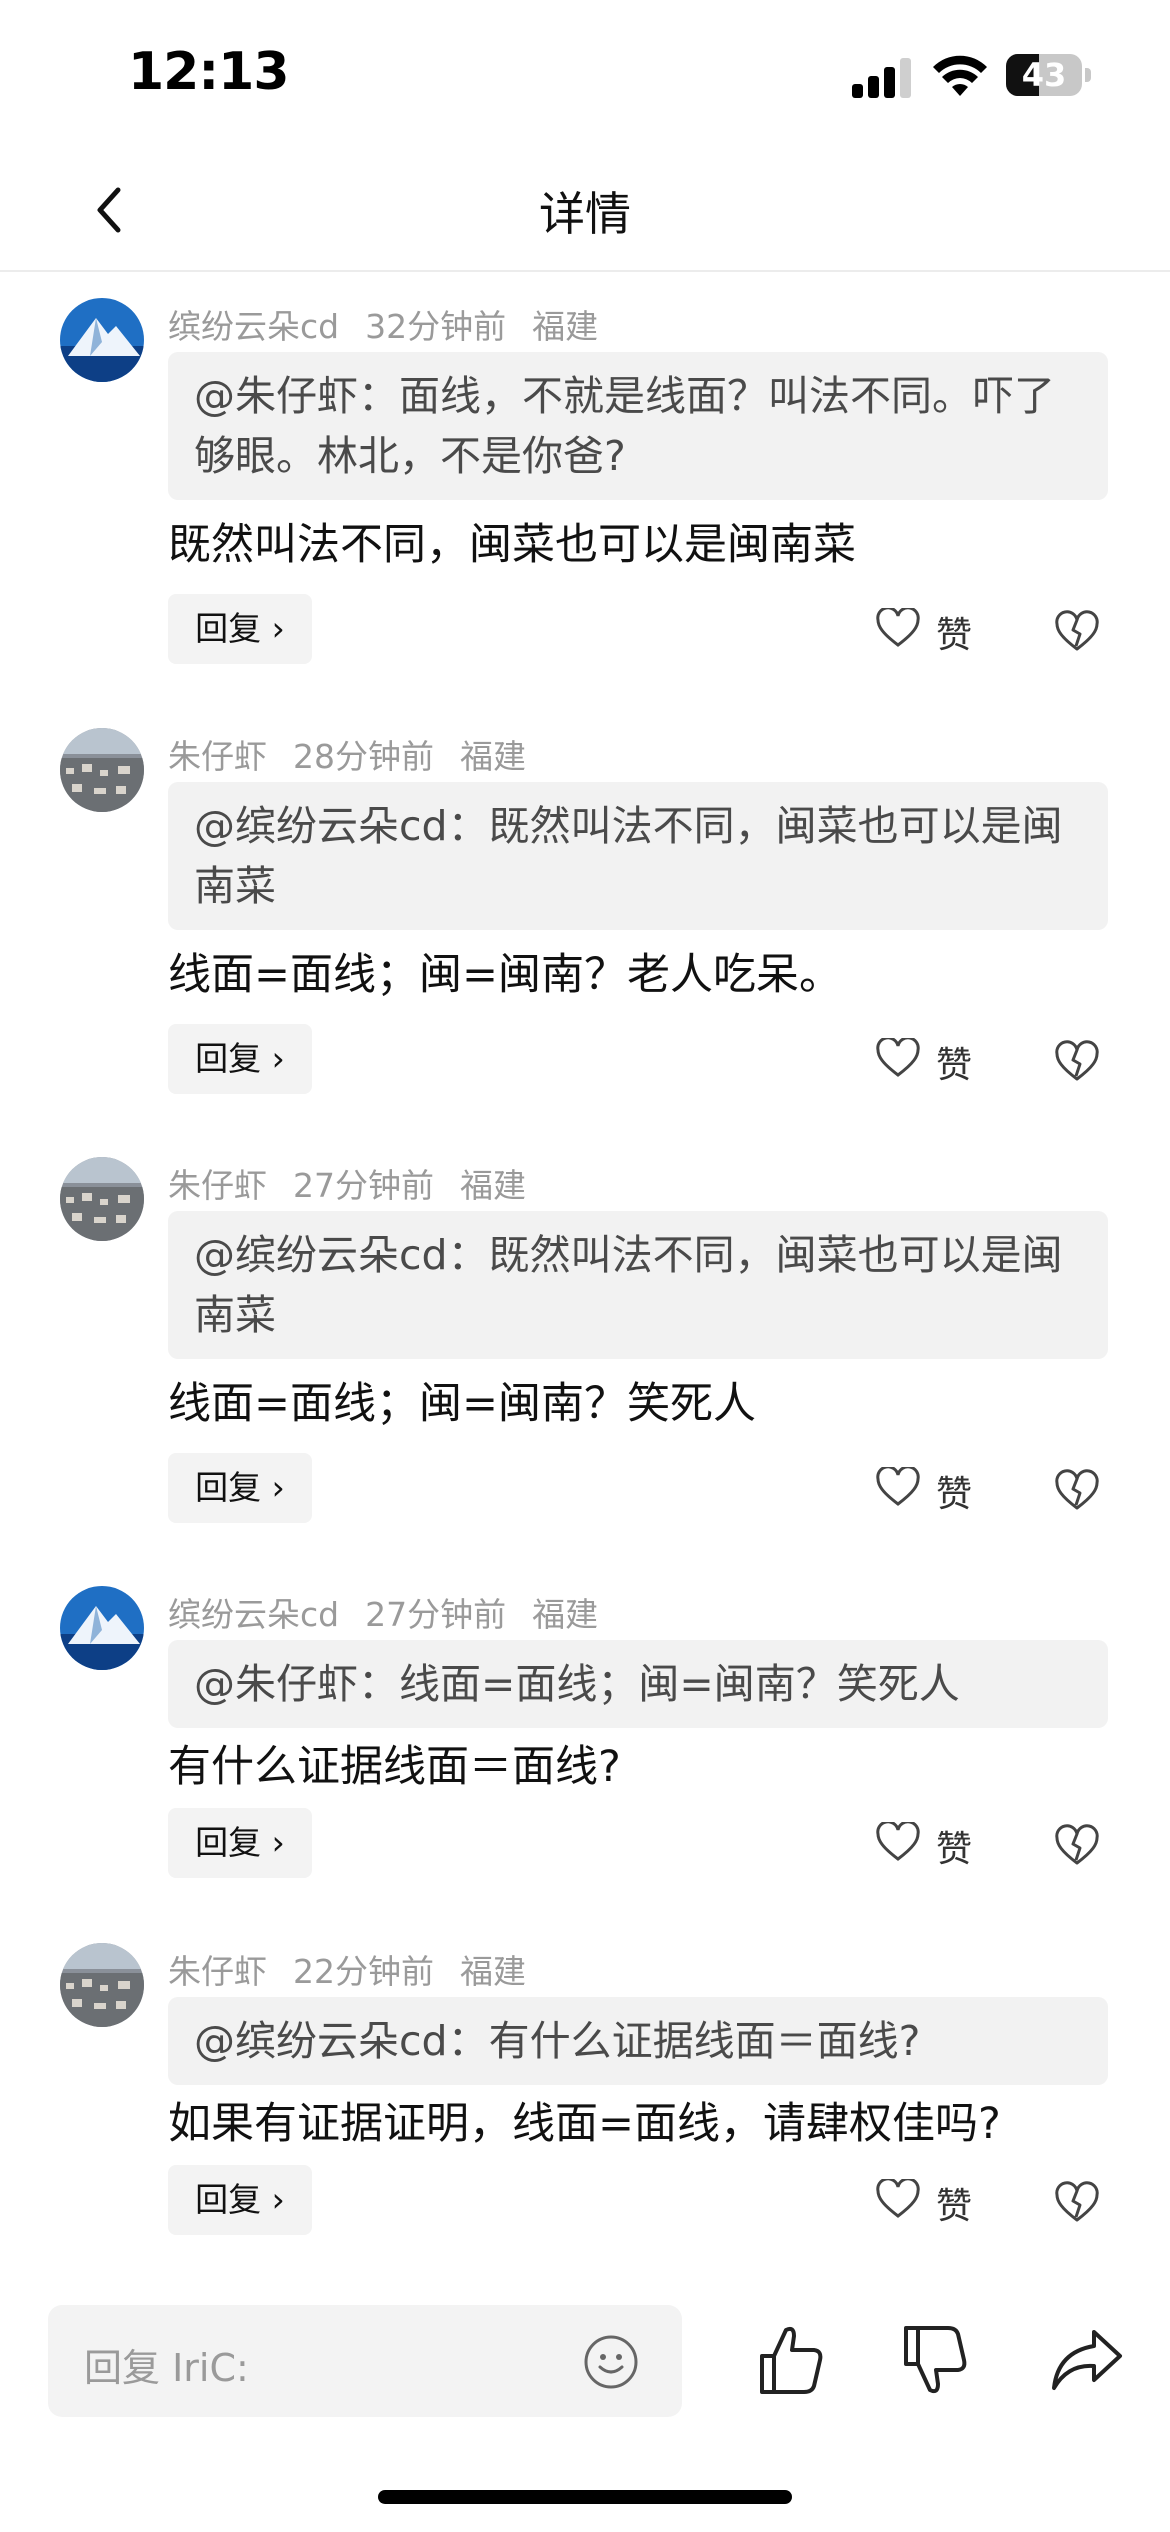  What do you see at coordinates (960, 75) in the screenshot?
I see `wifi-icon` at bounding box center [960, 75].